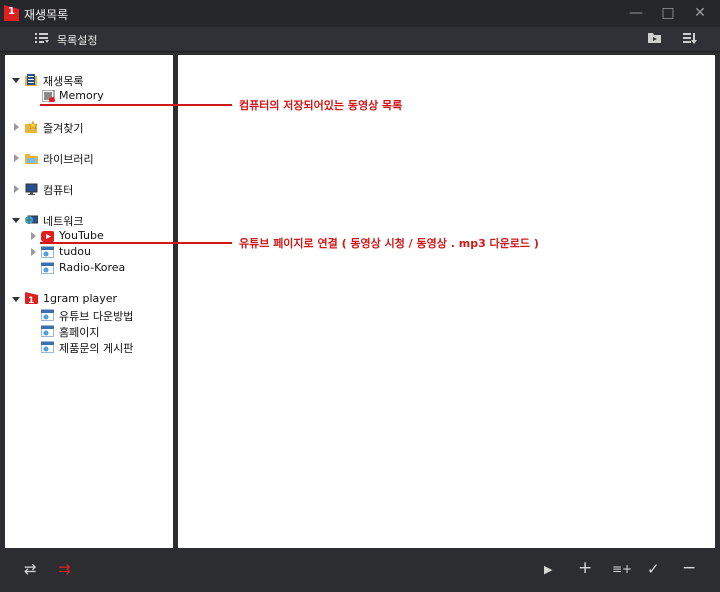 Image resolution: width=720 pixels, height=592 pixels. I want to click on tree-item-computer: 컴퓨터, so click(85, 189).